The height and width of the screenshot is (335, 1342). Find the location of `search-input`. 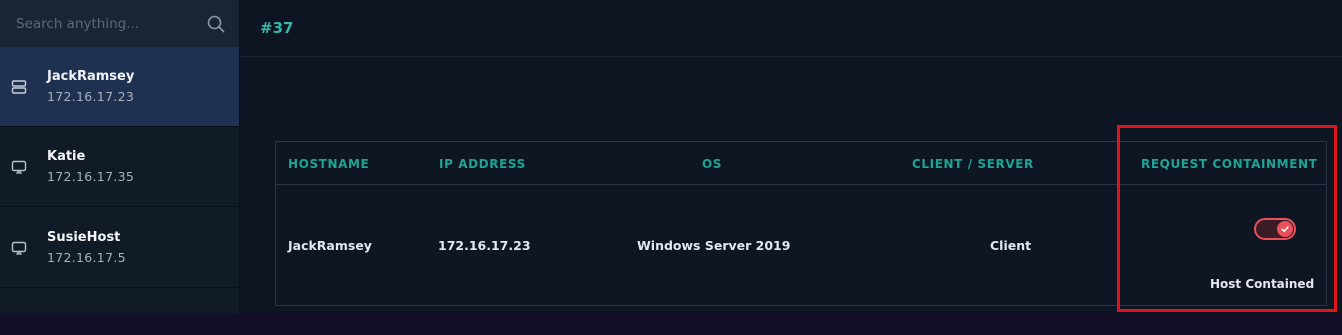

search-input is located at coordinates (111, 23).